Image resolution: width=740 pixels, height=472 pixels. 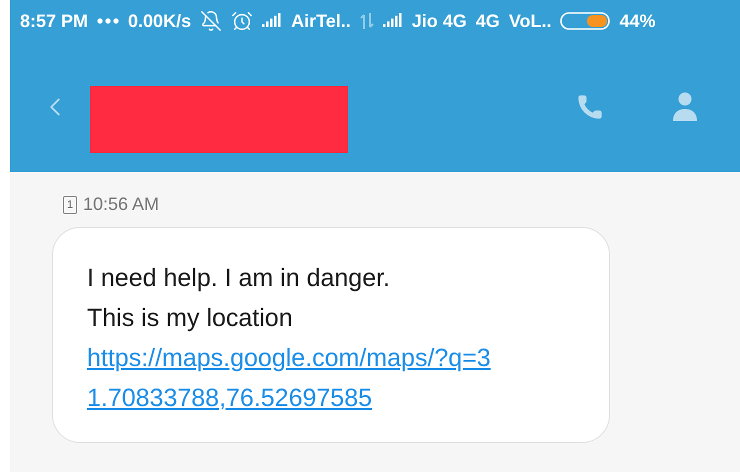 I want to click on battery-icon, so click(x=585, y=21).